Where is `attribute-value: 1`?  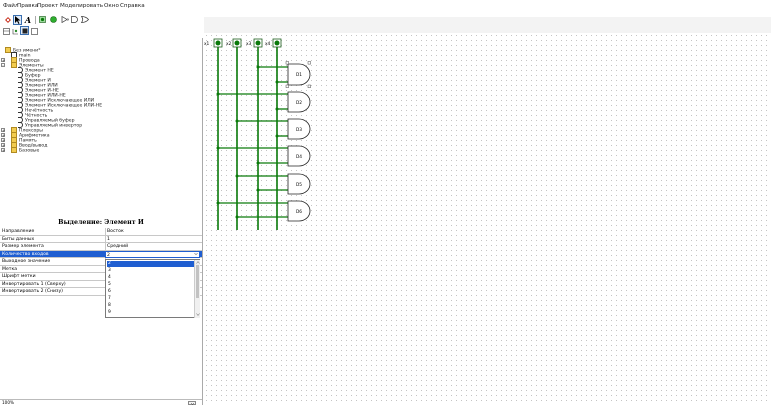 attribute-value: 1 is located at coordinates (152, 239).